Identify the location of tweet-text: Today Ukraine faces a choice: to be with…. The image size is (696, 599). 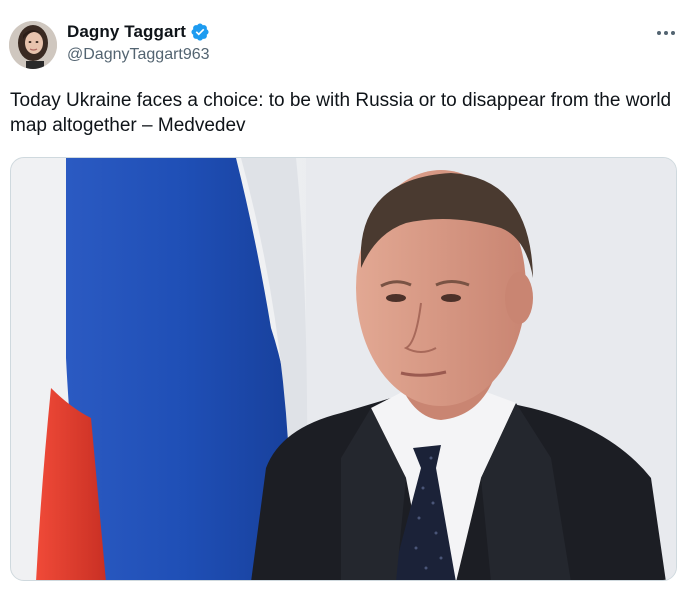
(341, 113).